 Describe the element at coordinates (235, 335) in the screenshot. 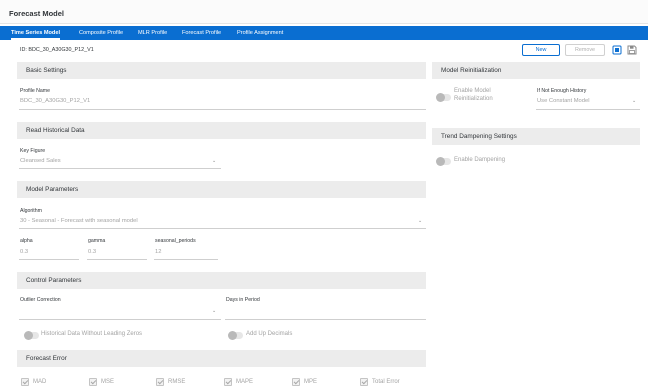

I see `add-up-decimals-toggle` at that location.